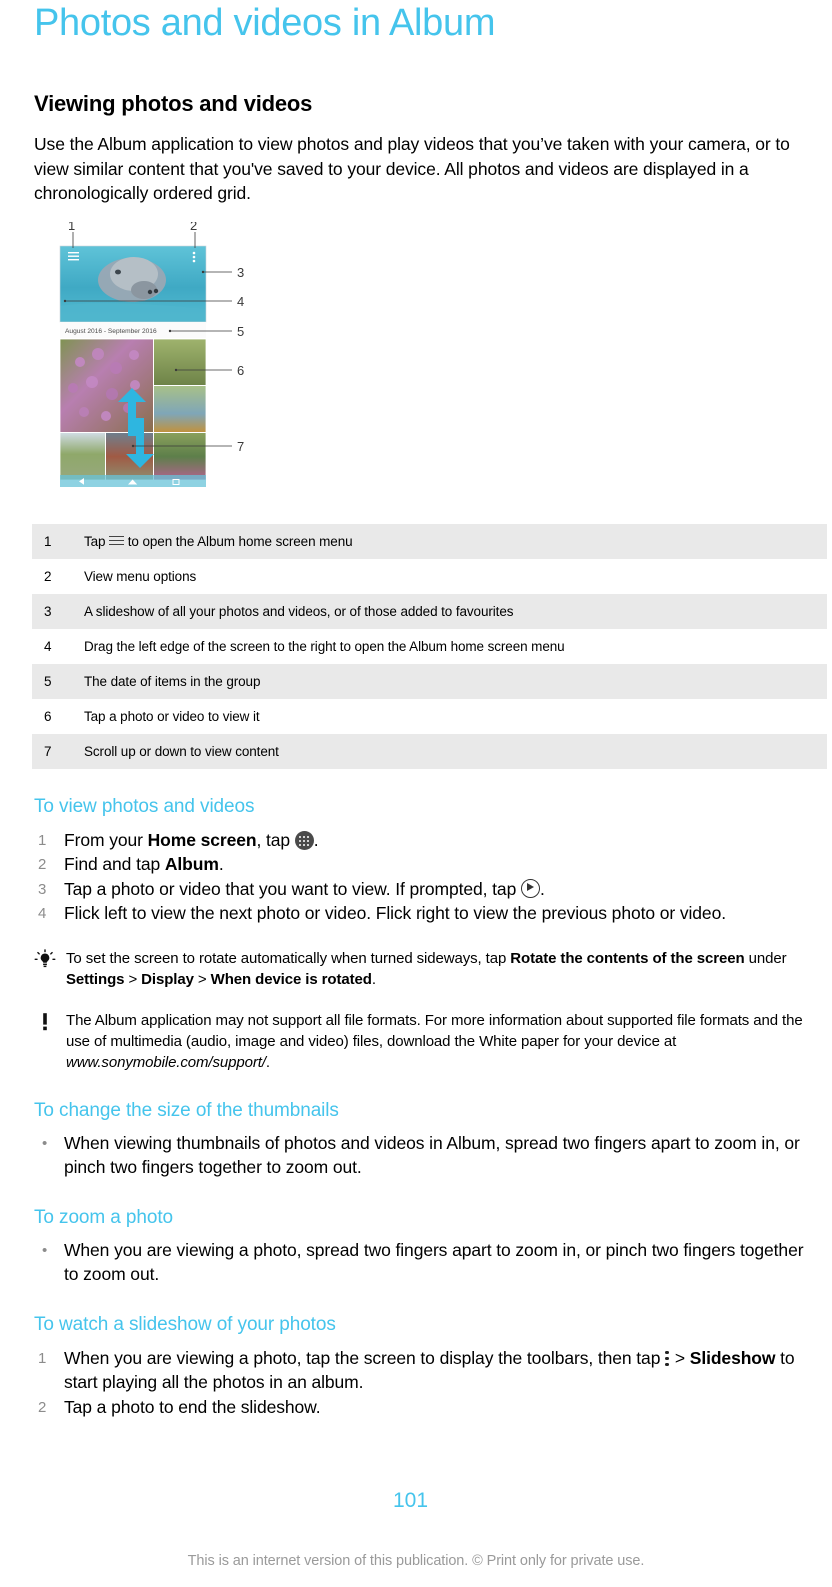 The image size is (832, 1587). I want to click on table-row: 7 Scroll up or down to view content, so click(429, 751).